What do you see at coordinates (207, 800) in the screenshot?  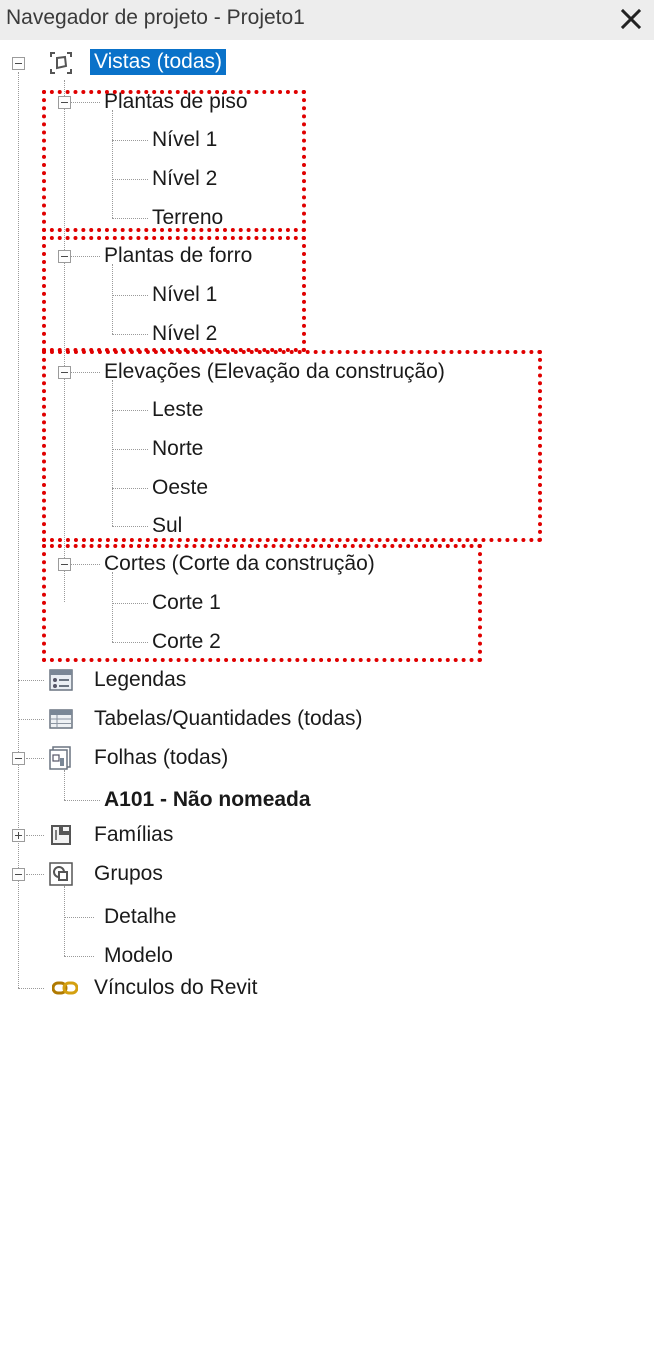 I see `tree-leaf-sheet: A101 - Não nomeada` at bounding box center [207, 800].